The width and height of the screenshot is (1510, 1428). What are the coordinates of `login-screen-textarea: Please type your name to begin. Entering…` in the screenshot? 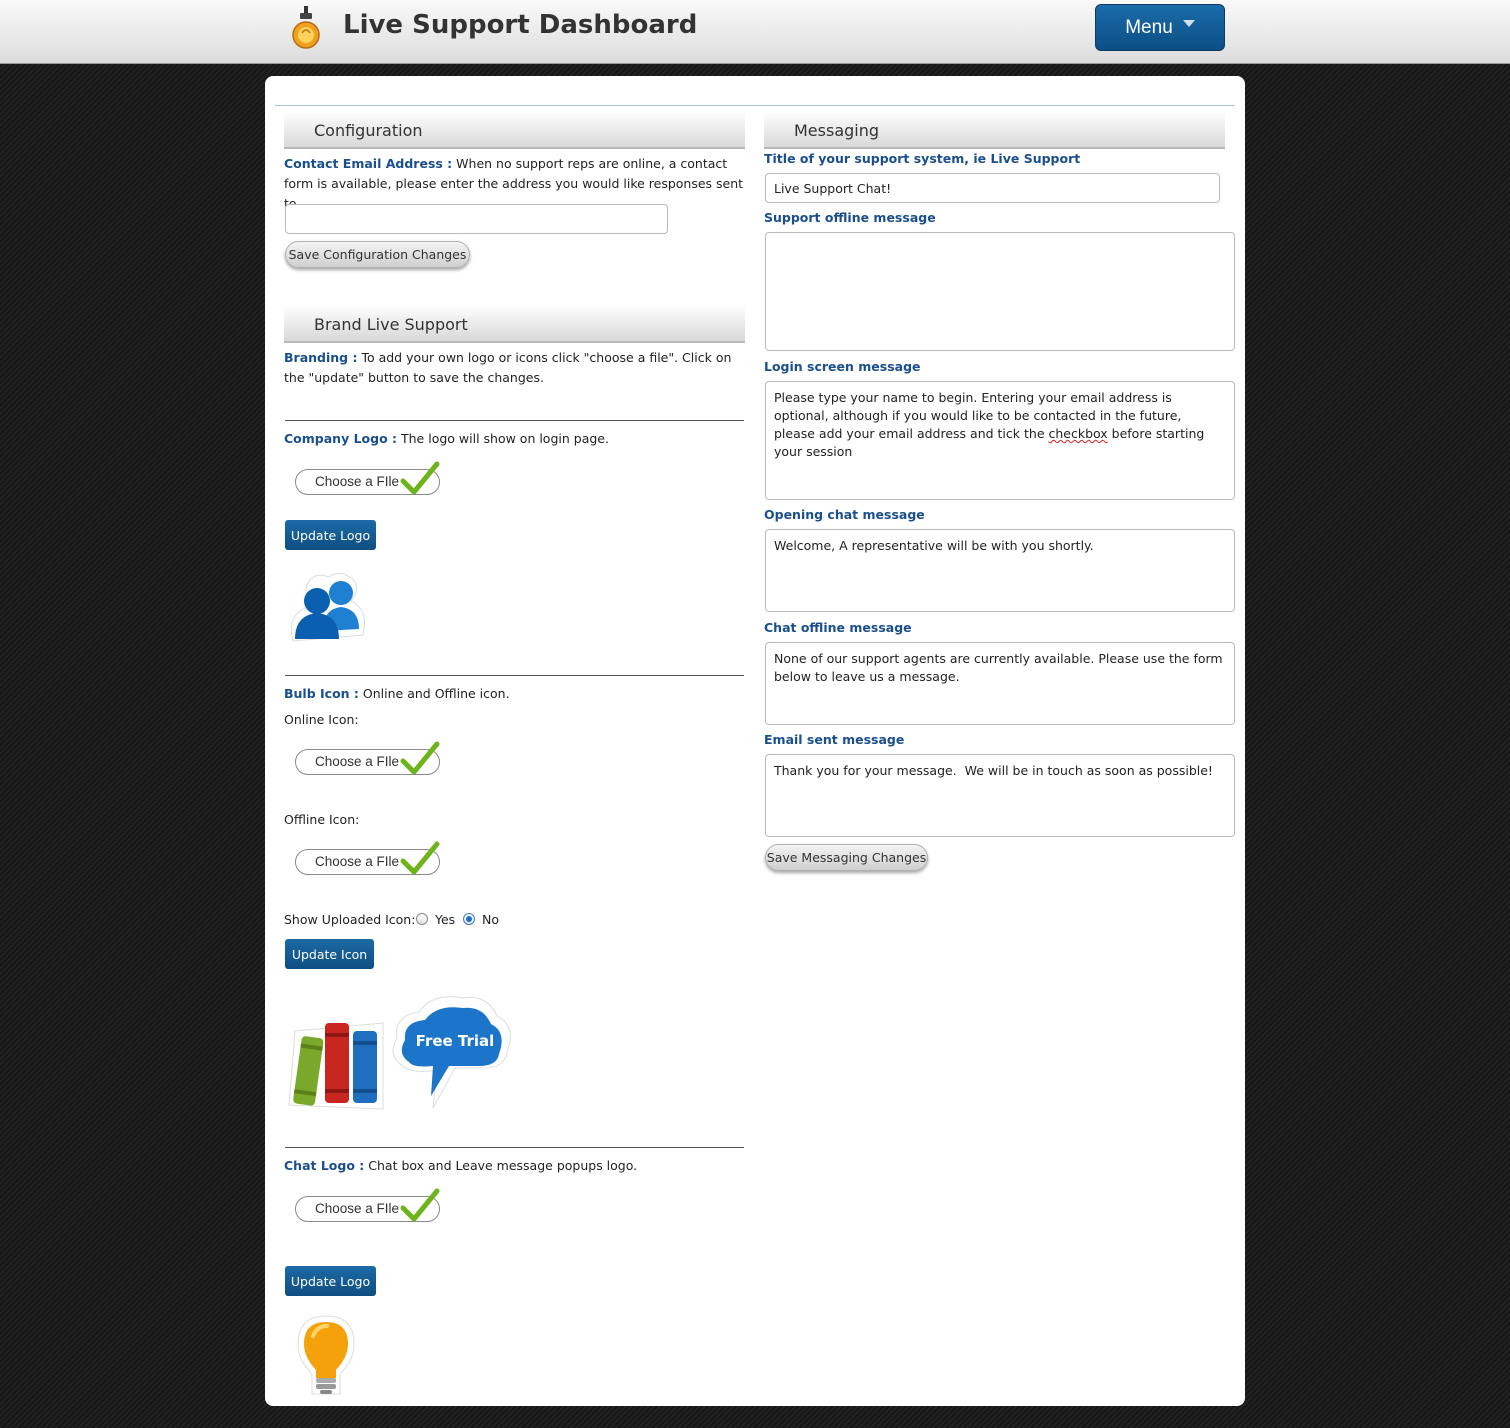 It's located at (1000, 440).